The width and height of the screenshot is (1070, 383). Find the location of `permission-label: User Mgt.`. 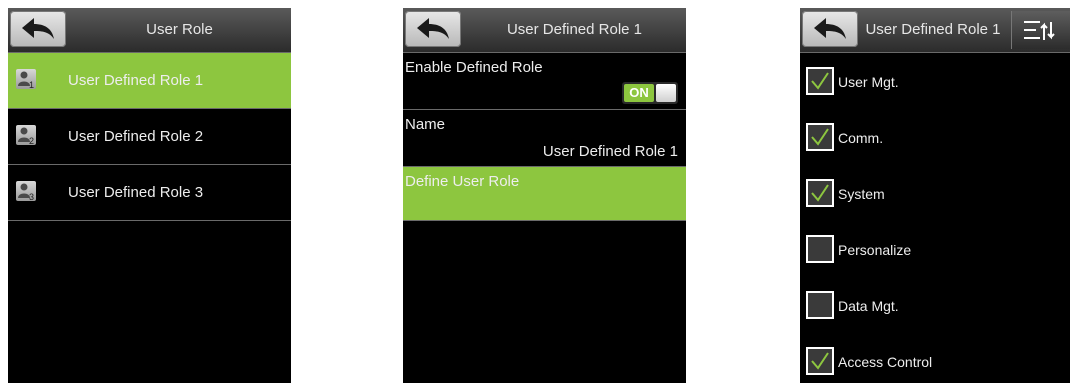

permission-label: User Mgt. is located at coordinates (868, 82).